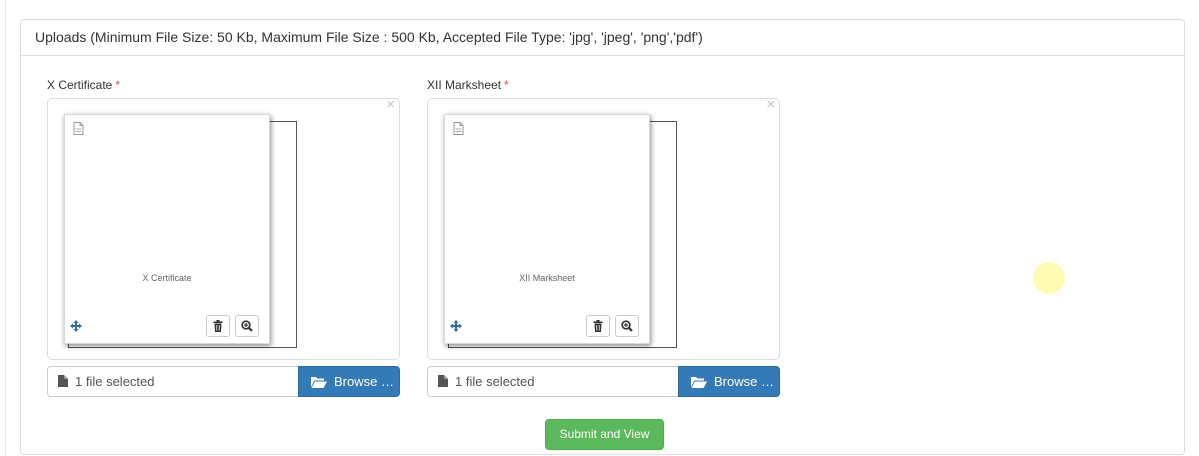 The height and width of the screenshot is (456, 1199). I want to click on xii-marksheet-thumbnail: XII Marksheet, so click(547, 229).